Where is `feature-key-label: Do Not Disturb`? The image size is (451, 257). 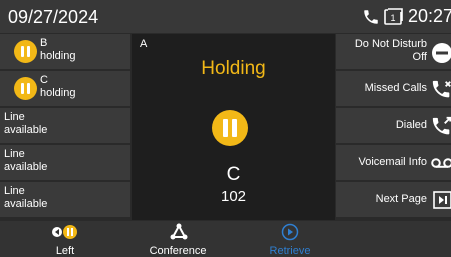 feature-key-label: Do Not Disturb is located at coordinates (390, 44).